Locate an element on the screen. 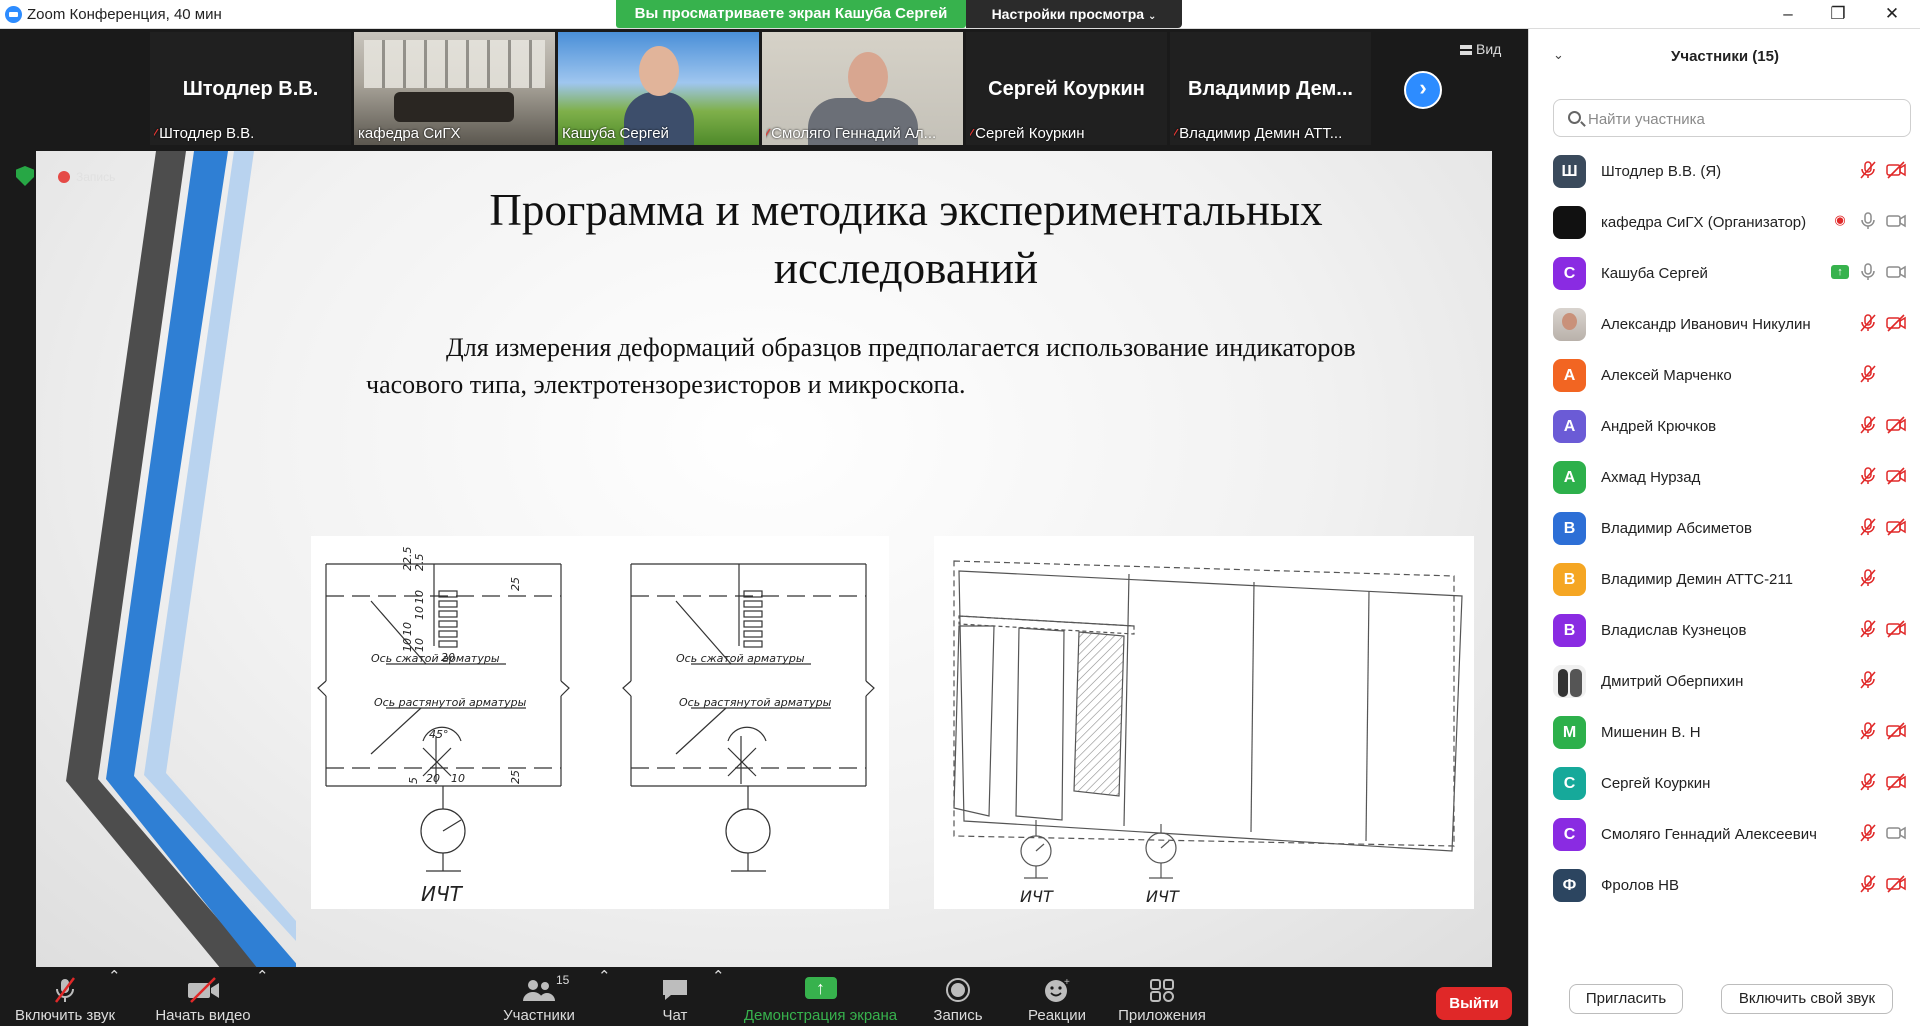  minimize-button: – is located at coordinates (1788, 14).